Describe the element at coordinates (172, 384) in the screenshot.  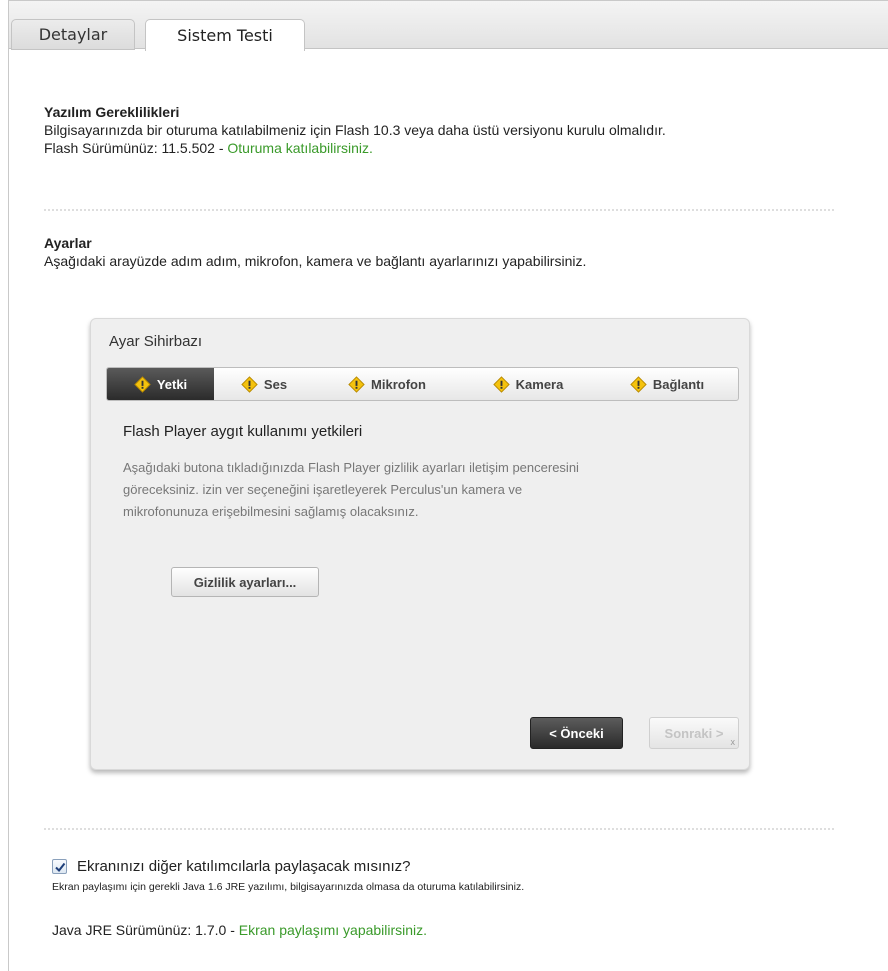
I see `step-label: Yetki` at that location.